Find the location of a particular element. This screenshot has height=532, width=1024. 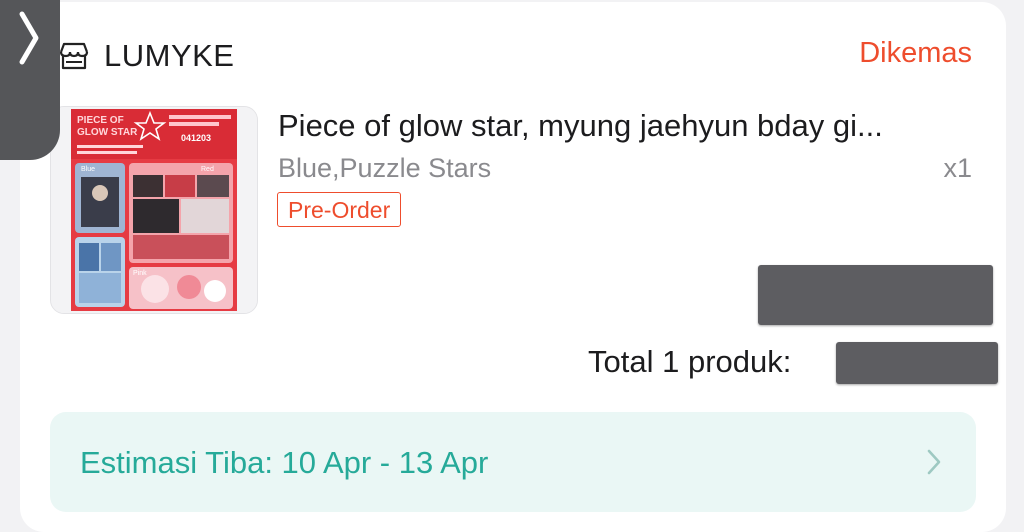

thumb-code: 041203 is located at coordinates (196, 138).